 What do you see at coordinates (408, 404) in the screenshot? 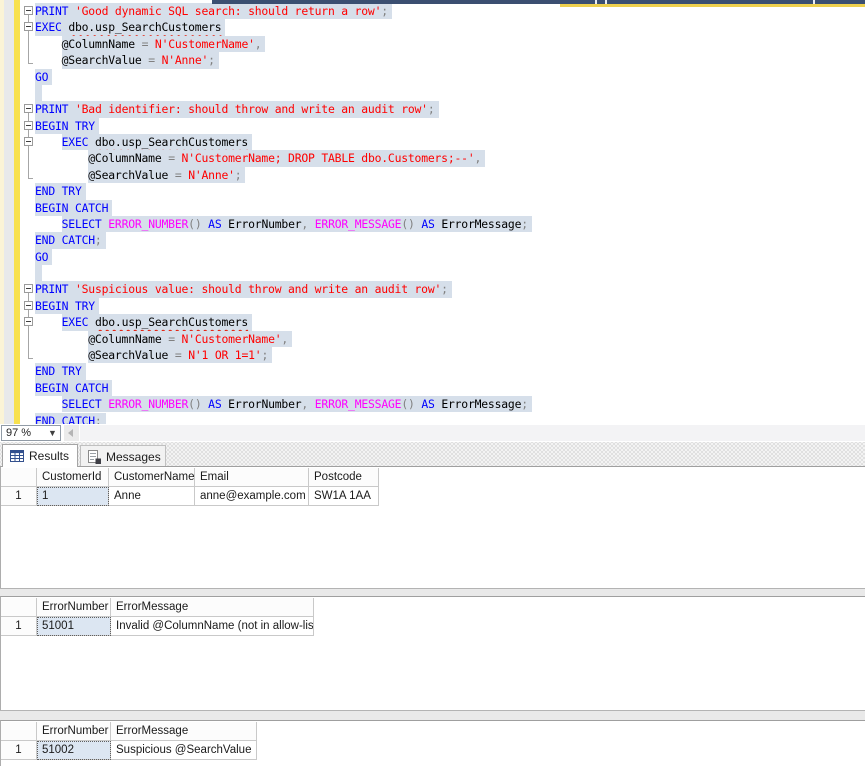
I see `token-op: ()` at bounding box center [408, 404].